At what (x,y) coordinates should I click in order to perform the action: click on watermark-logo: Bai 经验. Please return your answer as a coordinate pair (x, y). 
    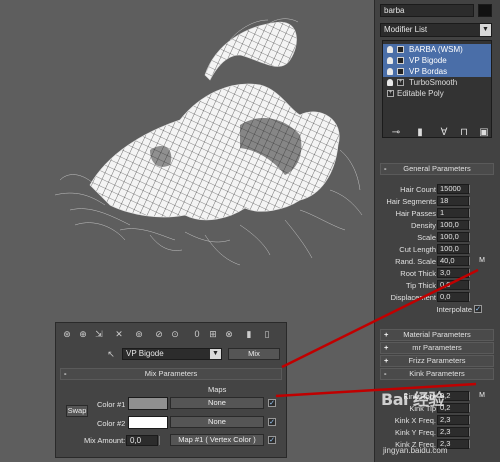
    Looking at the image, I should click on (413, 399).